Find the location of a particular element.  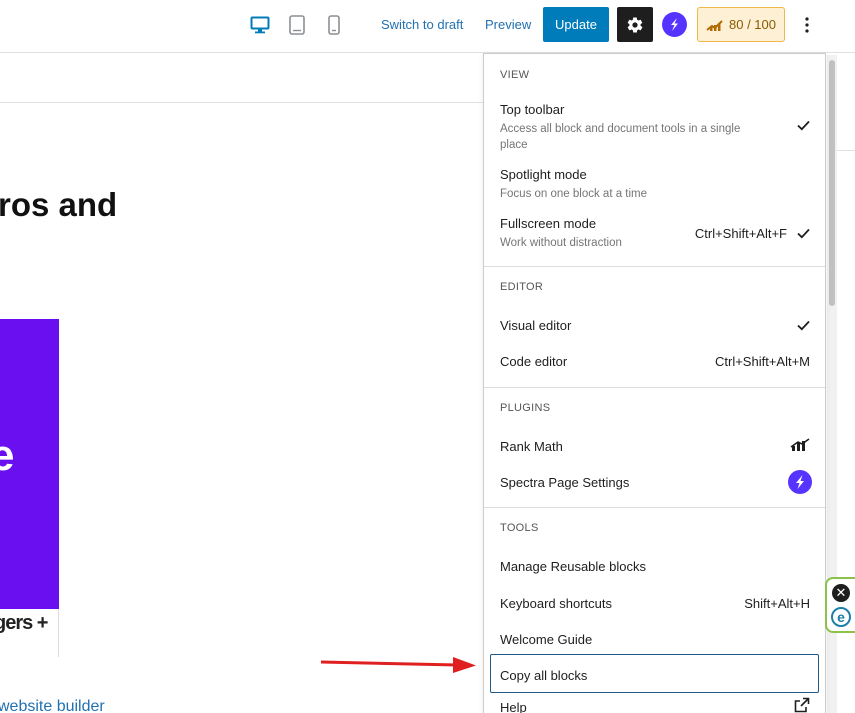

menu-group-plugins: PLUGINS Rank Math Spectra Page Settings is located at coordinates (654, 447).